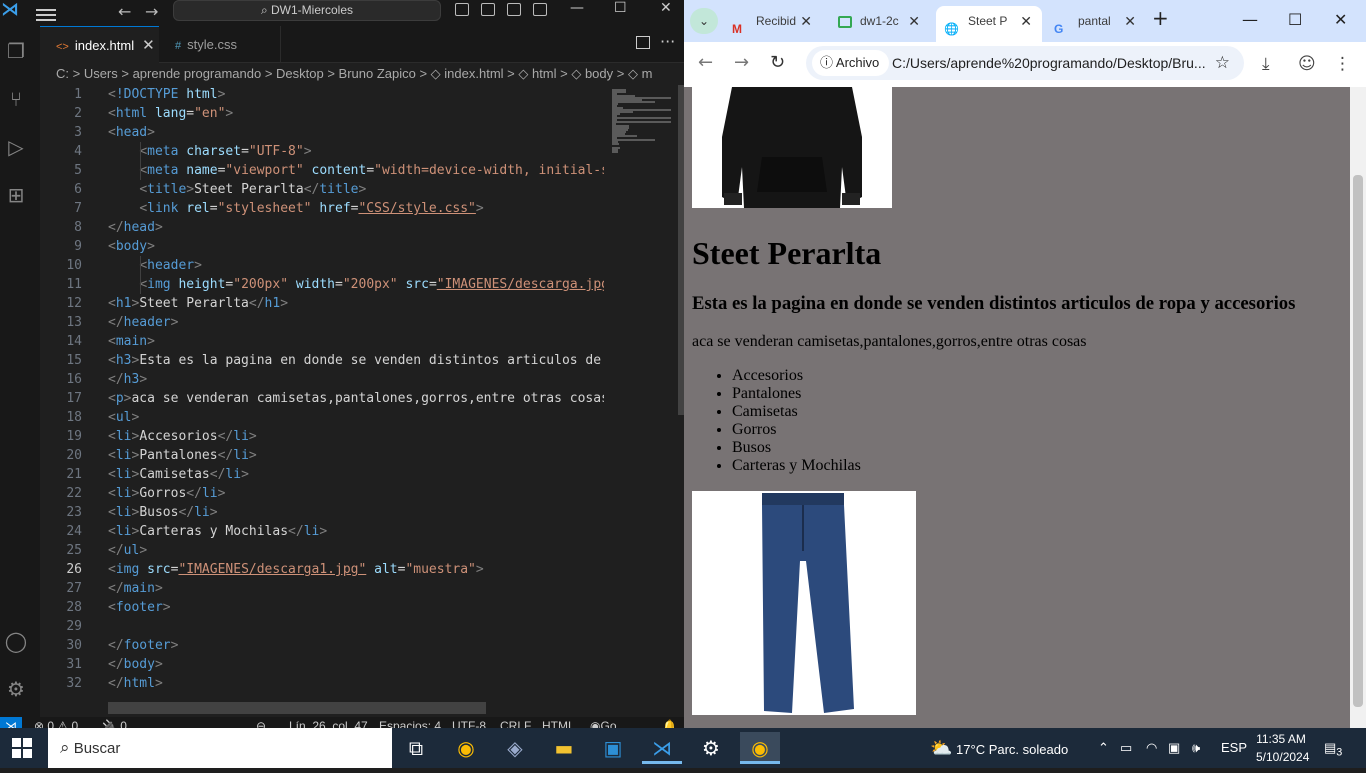 Image resolution: width=1366 pixels, height=773 pixels. I want to click on toggle-primary-sidebar-icon, so click(462, 9).